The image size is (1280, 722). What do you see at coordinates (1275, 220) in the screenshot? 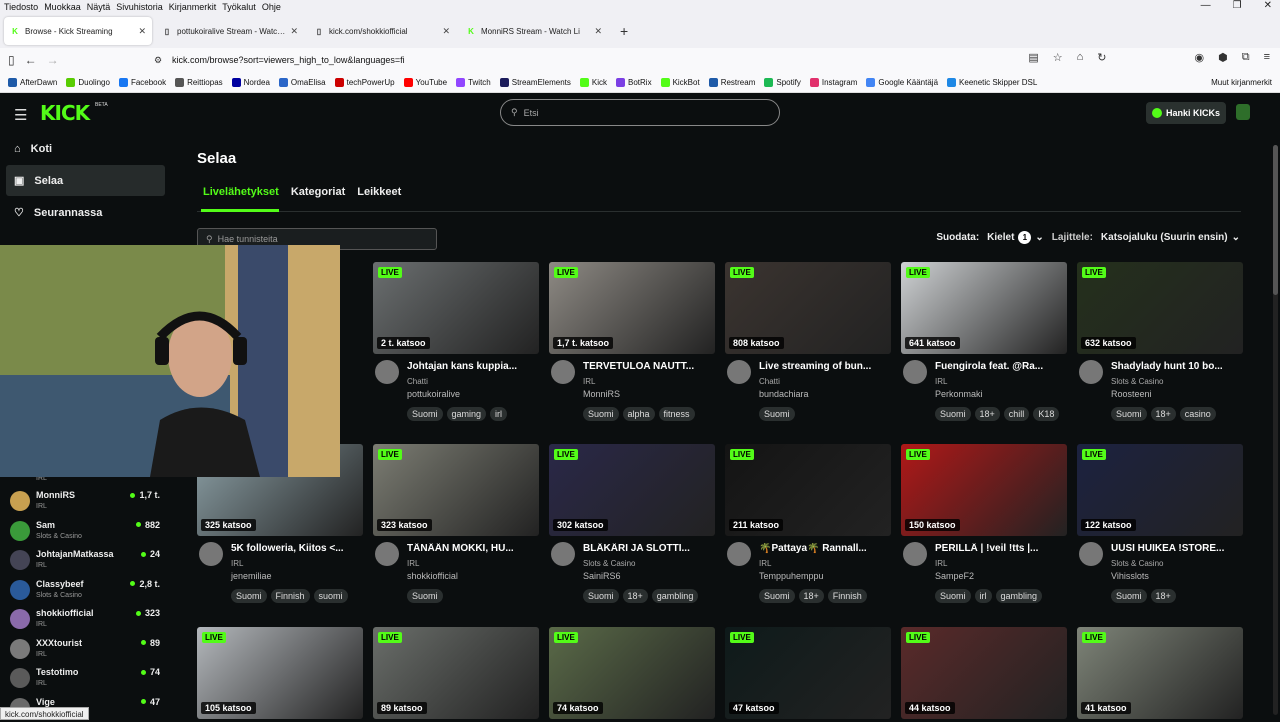
I see `scrollbar-thumb` at bounding box center [1275, 220].